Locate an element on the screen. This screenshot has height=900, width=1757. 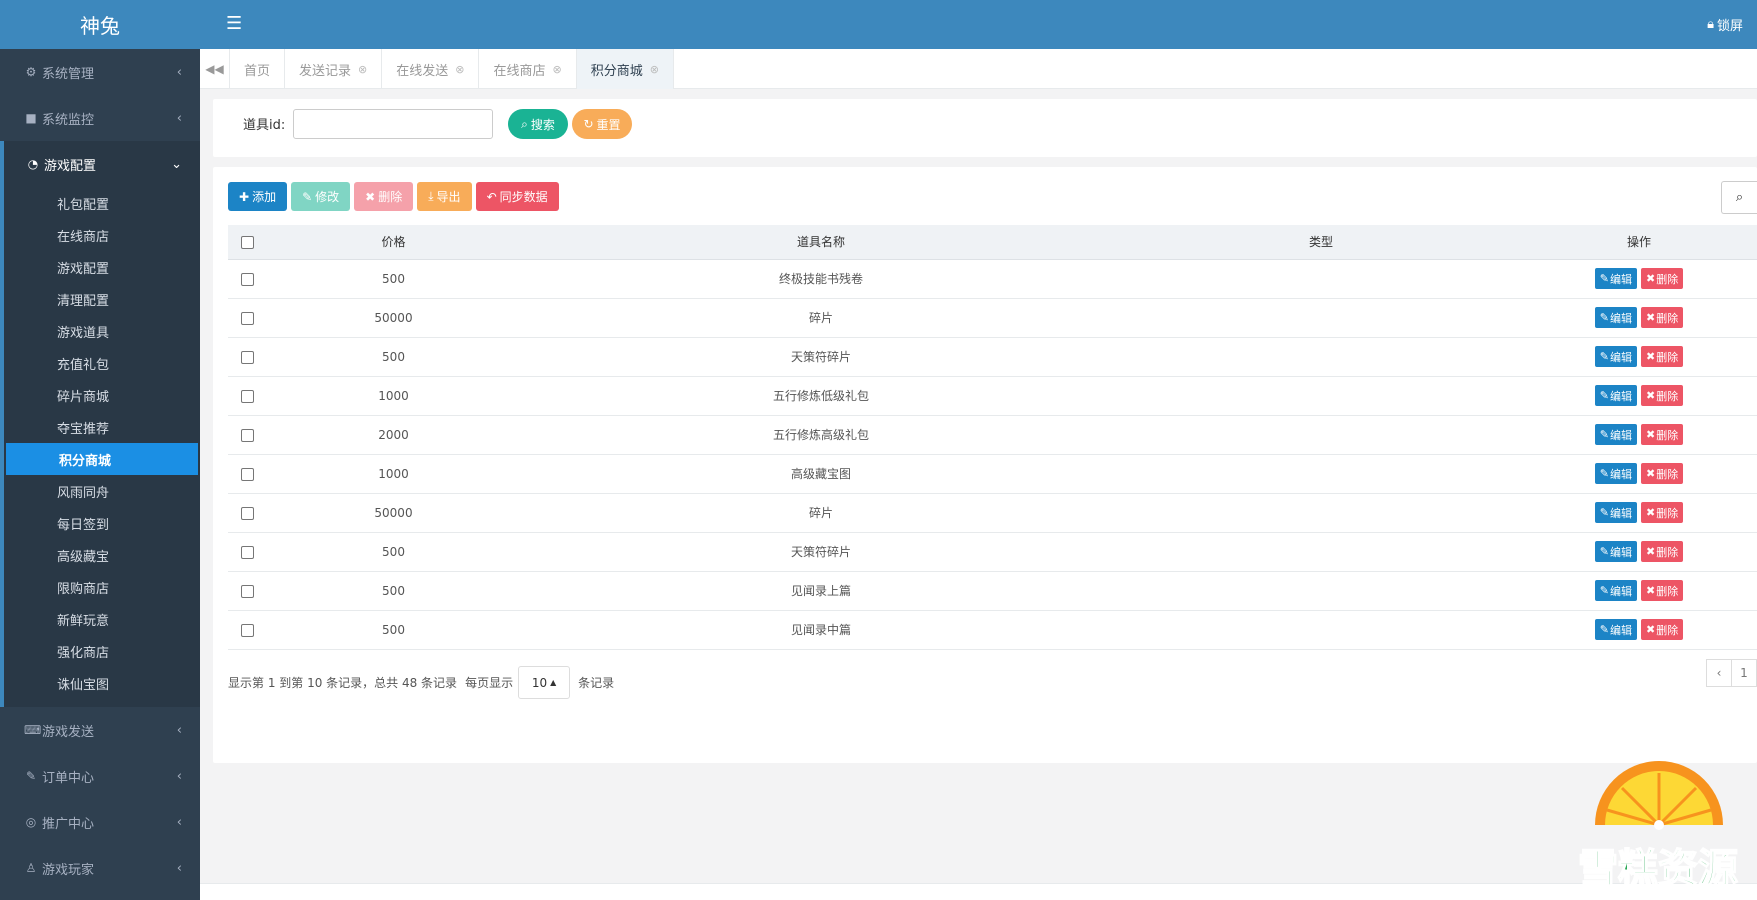
sidebar-subitem: 夺宝推荐 is located at coordinates (102, 427).